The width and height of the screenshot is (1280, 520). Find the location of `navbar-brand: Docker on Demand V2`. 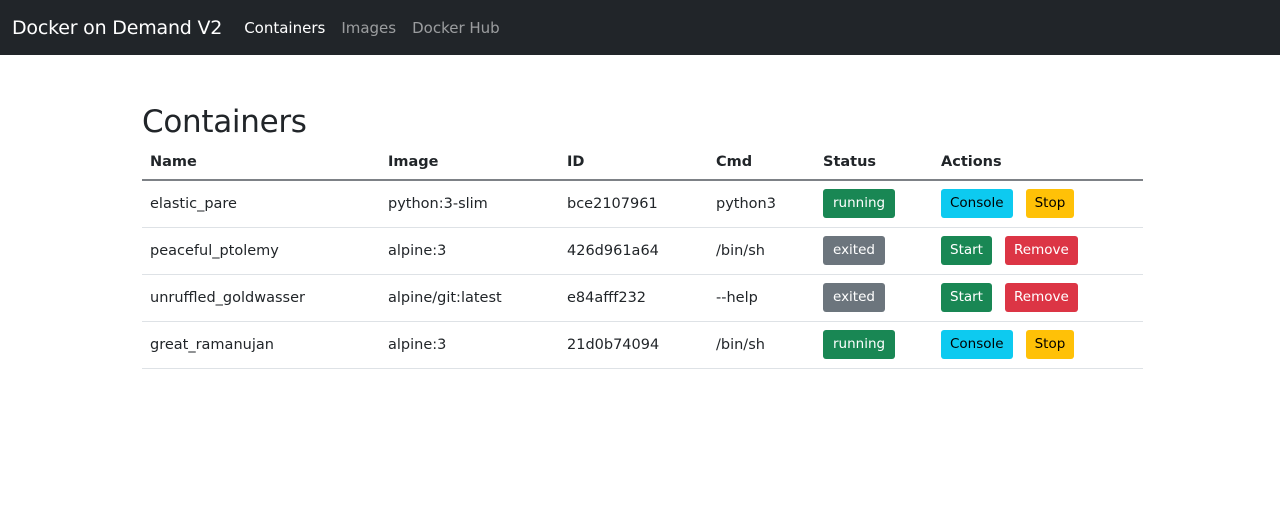

navbar-brand: Docker on Demand V2 is located at coordinates (117, 28).